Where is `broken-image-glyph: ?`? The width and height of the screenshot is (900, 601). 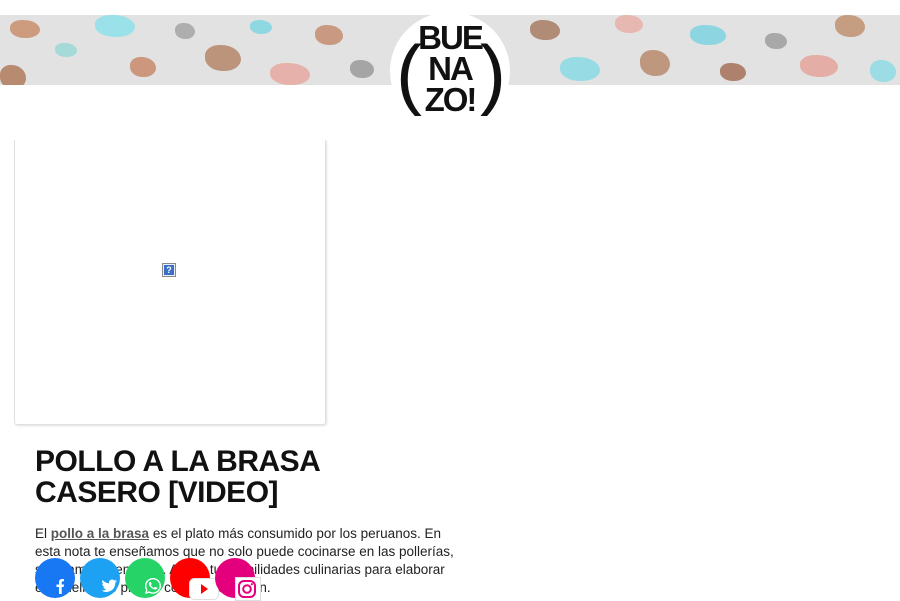
broken-image-glyph: ? is located at coordinates (169, 270).